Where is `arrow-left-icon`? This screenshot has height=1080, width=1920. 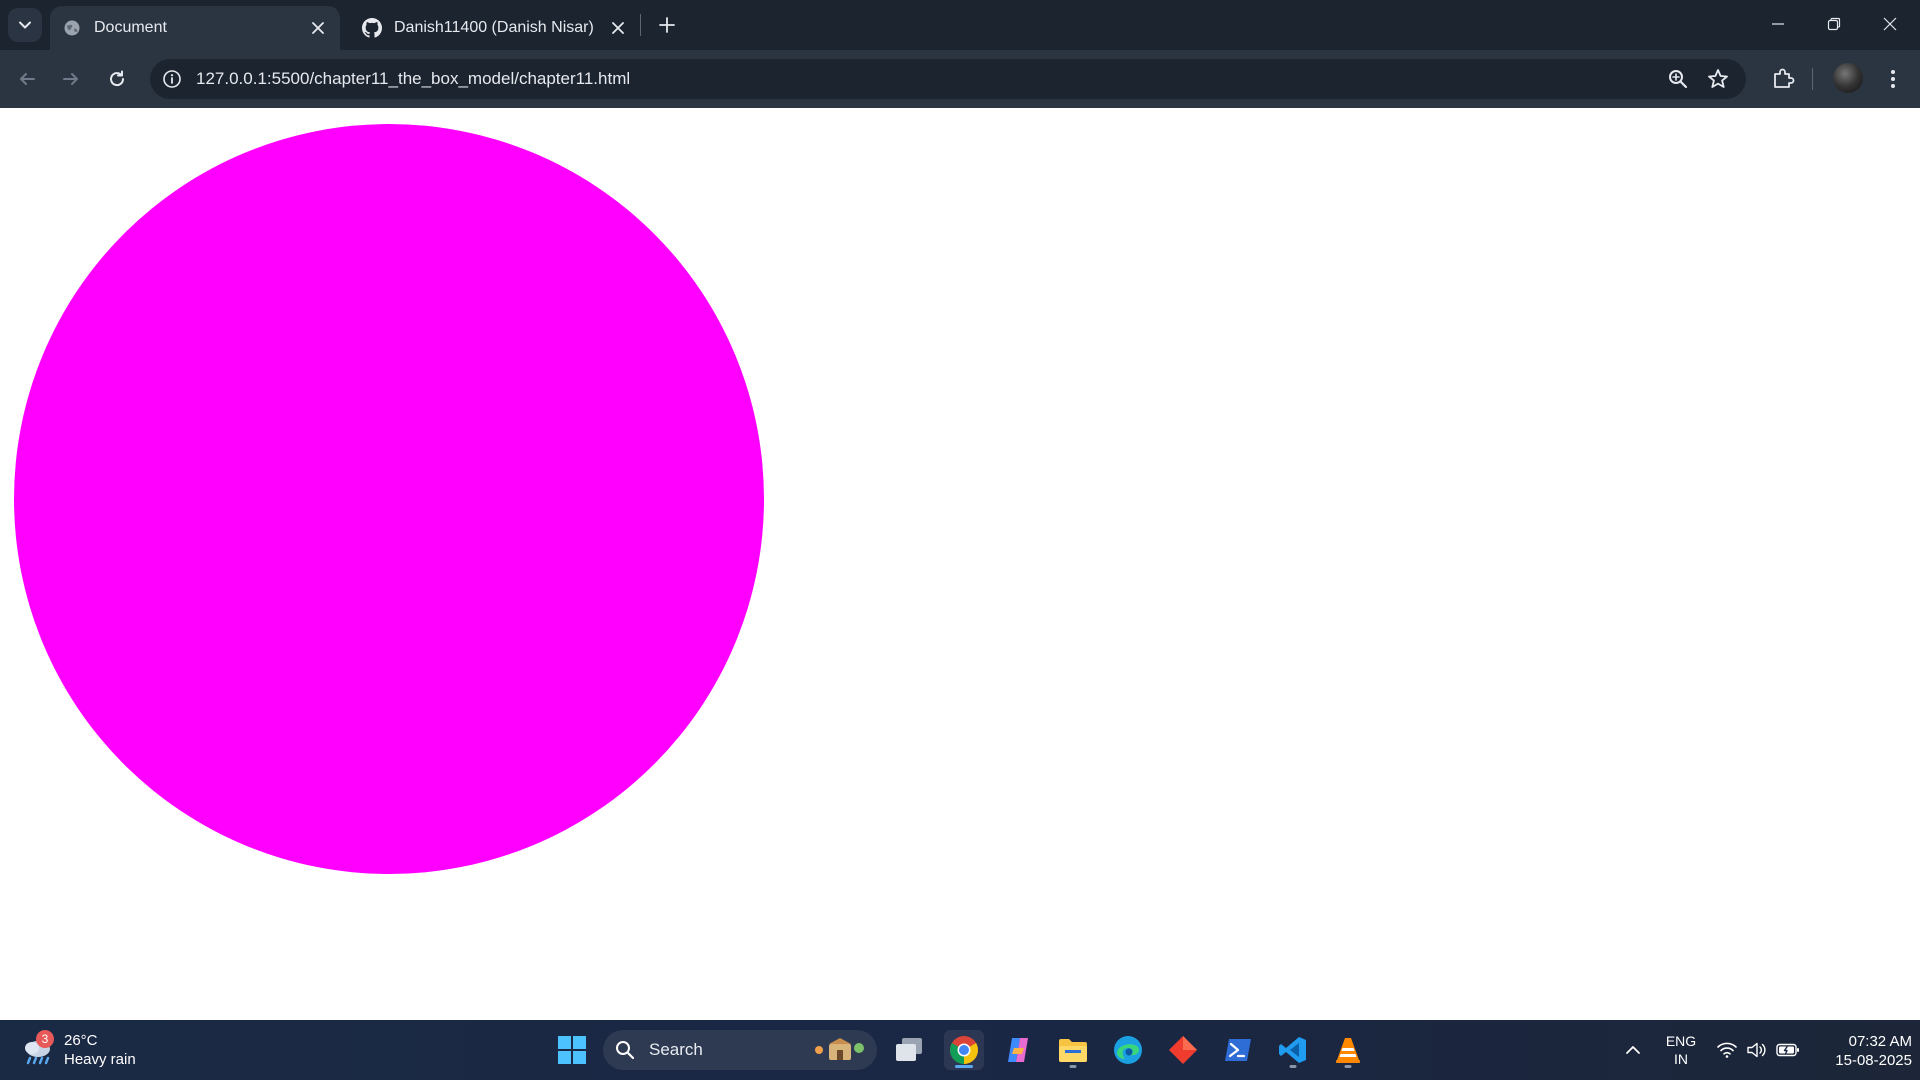
arrow-left-icon is located at coordinates (27, 79).